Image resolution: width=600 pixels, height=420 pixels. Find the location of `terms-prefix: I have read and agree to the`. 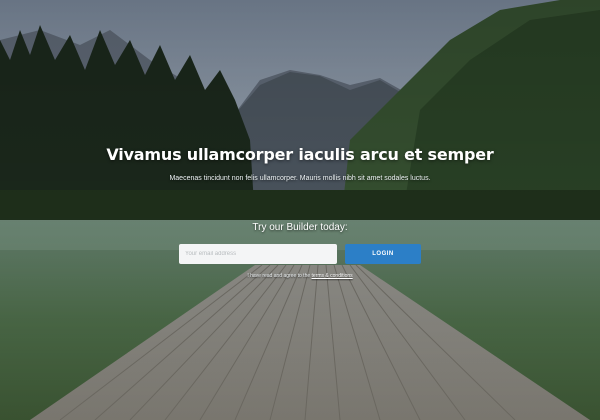

terms-prefix: I have read and agree to the is located at coordinates (279, 276).